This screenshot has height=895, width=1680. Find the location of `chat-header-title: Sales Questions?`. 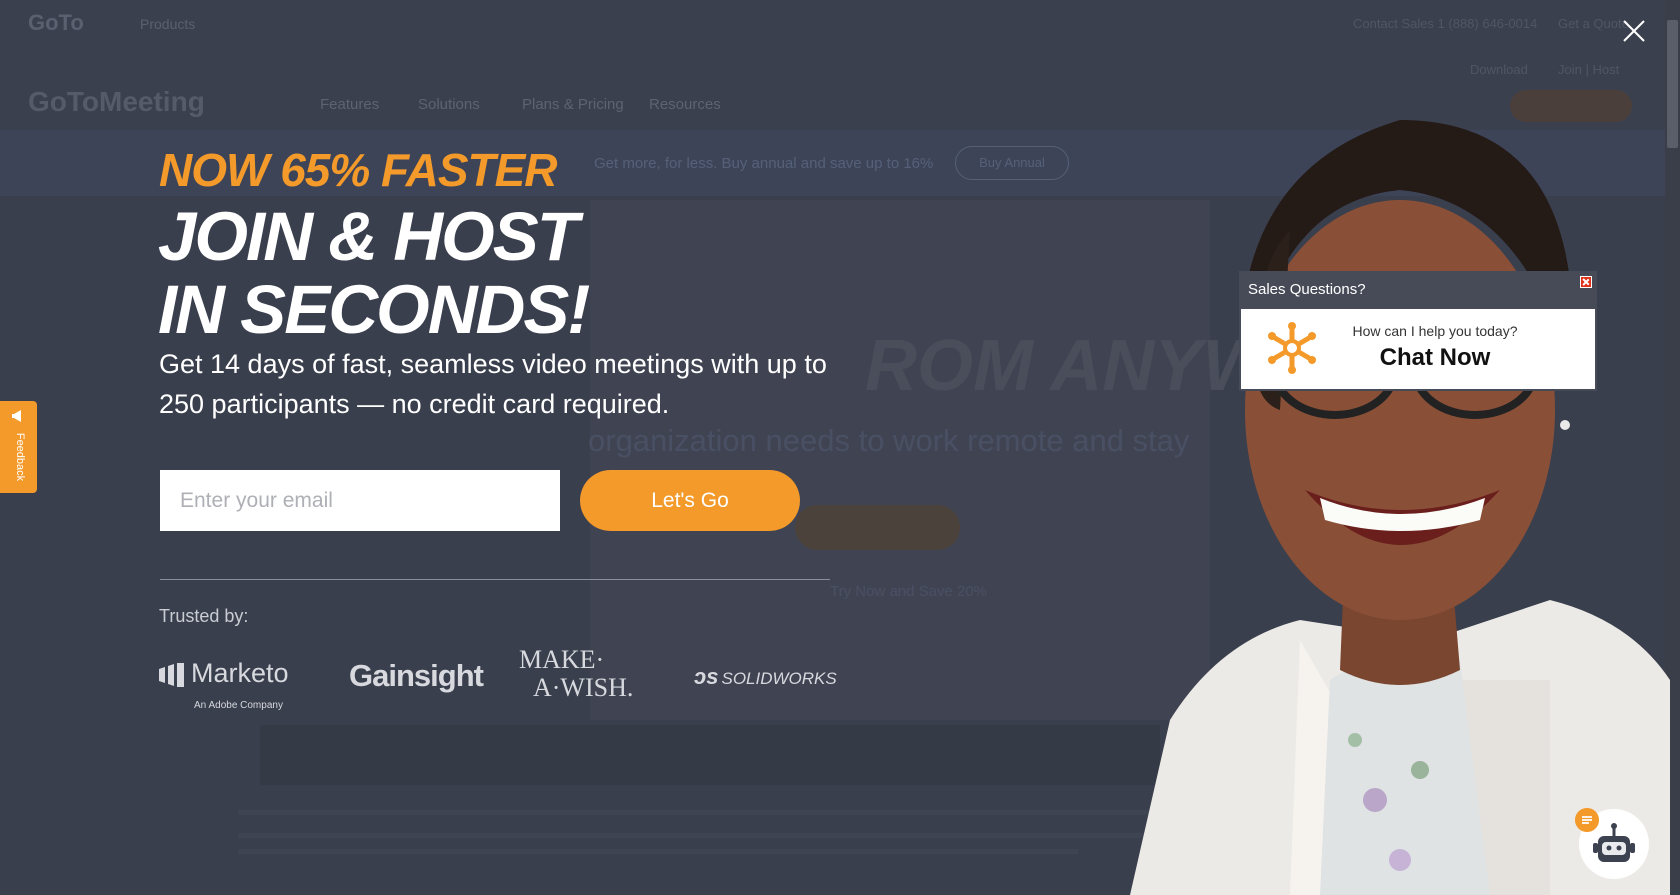

chat-header-title: Sales Questions? is located at coordinates (1307, 289).